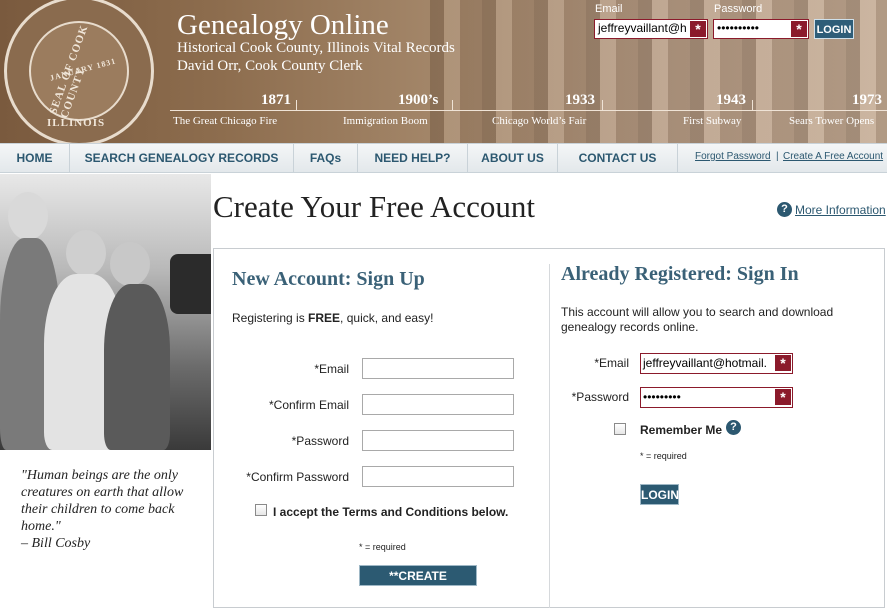 Image resolution: width=887 pixels, height=608 pixels. I want to click on signup-intro-pre: Registering is, so click(270, 318).